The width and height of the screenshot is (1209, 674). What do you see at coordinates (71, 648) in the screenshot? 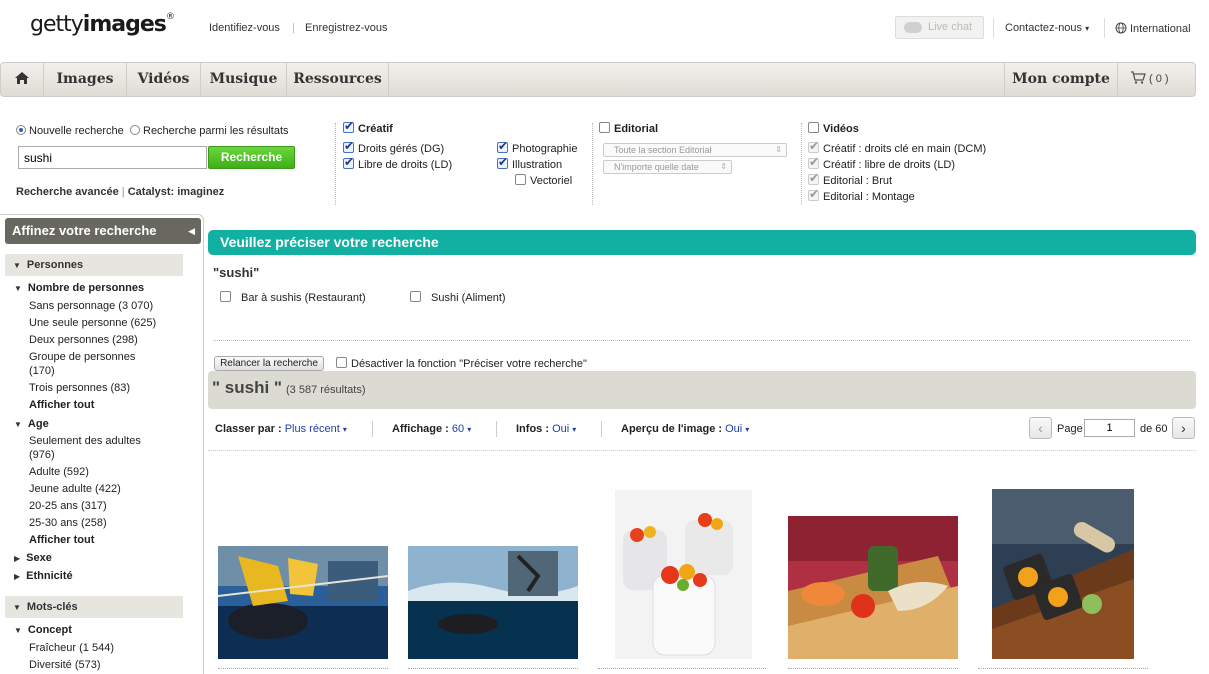
I see `filter-link: Fraîcheur (1 544)` at bounding box center [71, 648].